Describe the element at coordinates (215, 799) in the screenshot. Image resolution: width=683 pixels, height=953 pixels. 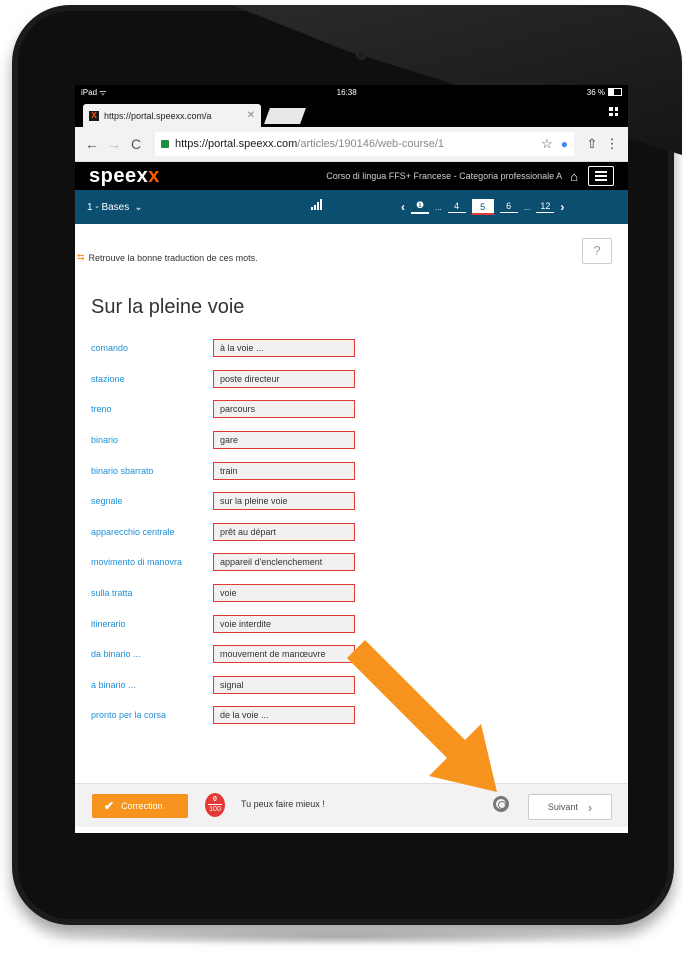
I see `score-value: 0` at that location.